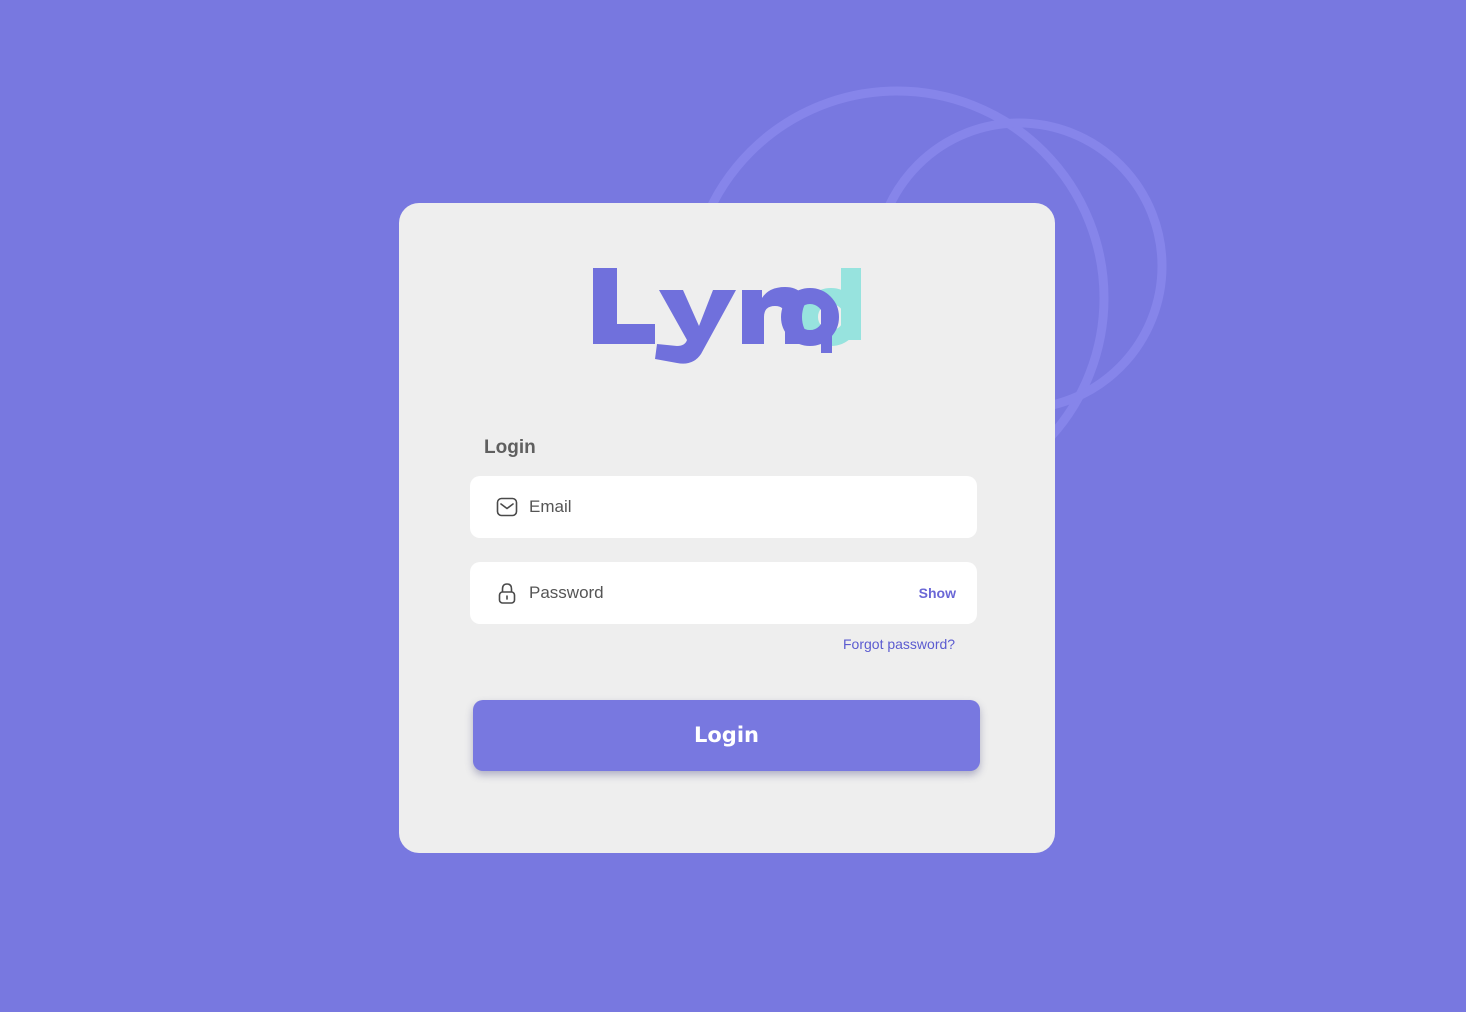 The image size is (1466, 1012). I want to click on login-form-title: Login, so click(510, 447).